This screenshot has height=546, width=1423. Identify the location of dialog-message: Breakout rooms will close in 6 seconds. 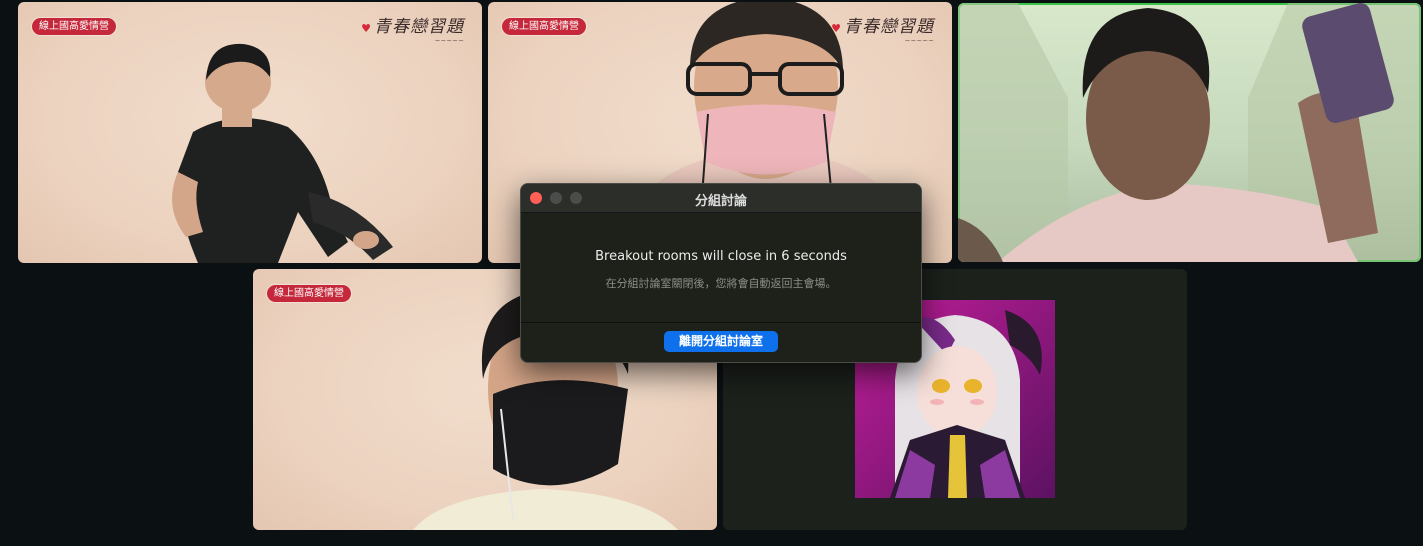
(721, 256).